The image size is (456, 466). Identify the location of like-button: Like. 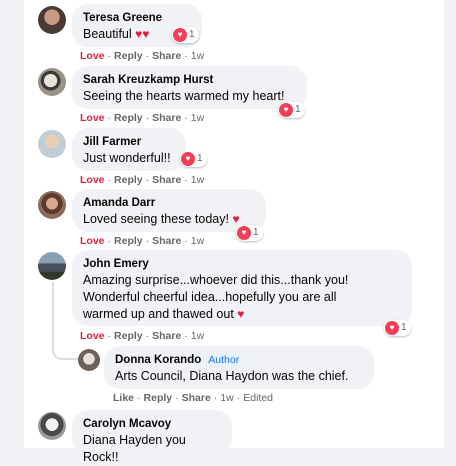
(123, 398).